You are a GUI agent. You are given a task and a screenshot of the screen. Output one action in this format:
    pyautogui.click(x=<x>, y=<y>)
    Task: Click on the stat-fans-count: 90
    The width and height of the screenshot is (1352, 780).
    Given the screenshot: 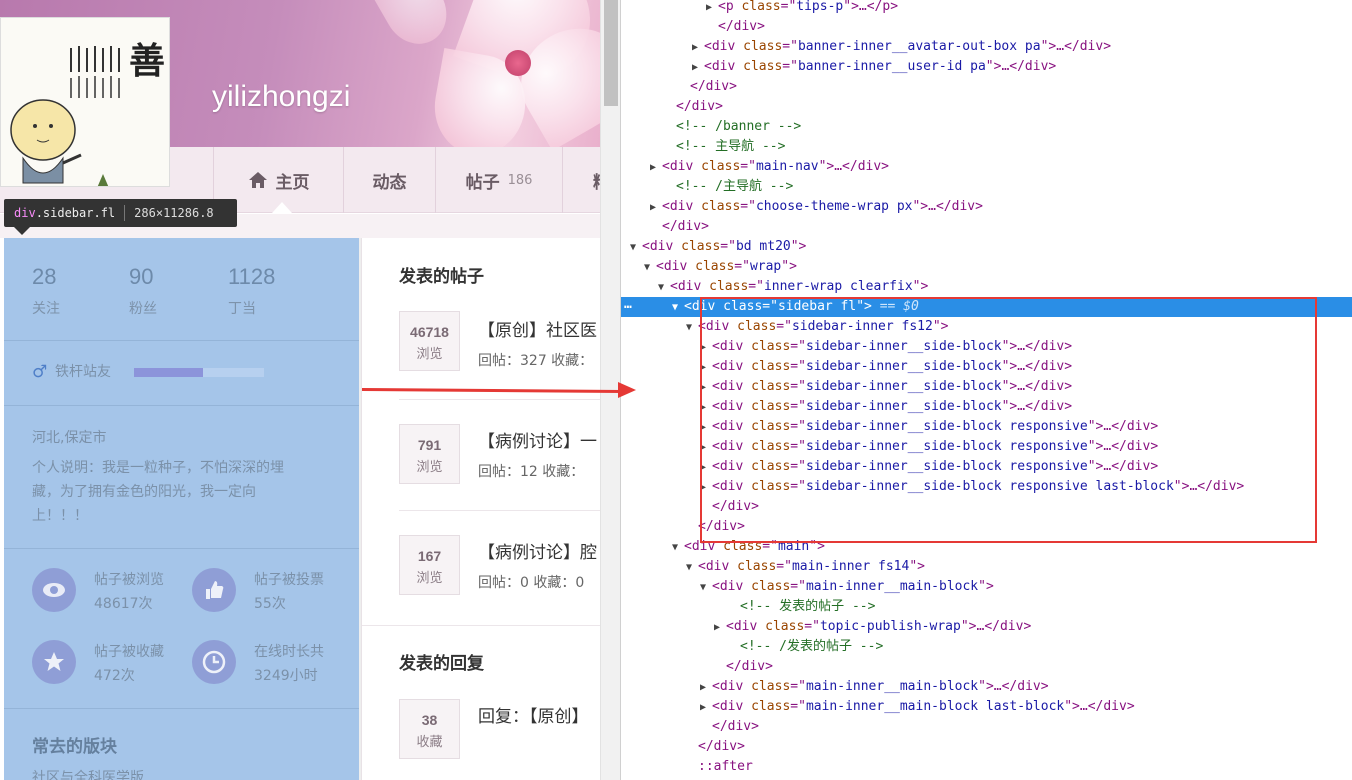 What is the action you would take?
    pyautogui.click(x=141, y=277)
    